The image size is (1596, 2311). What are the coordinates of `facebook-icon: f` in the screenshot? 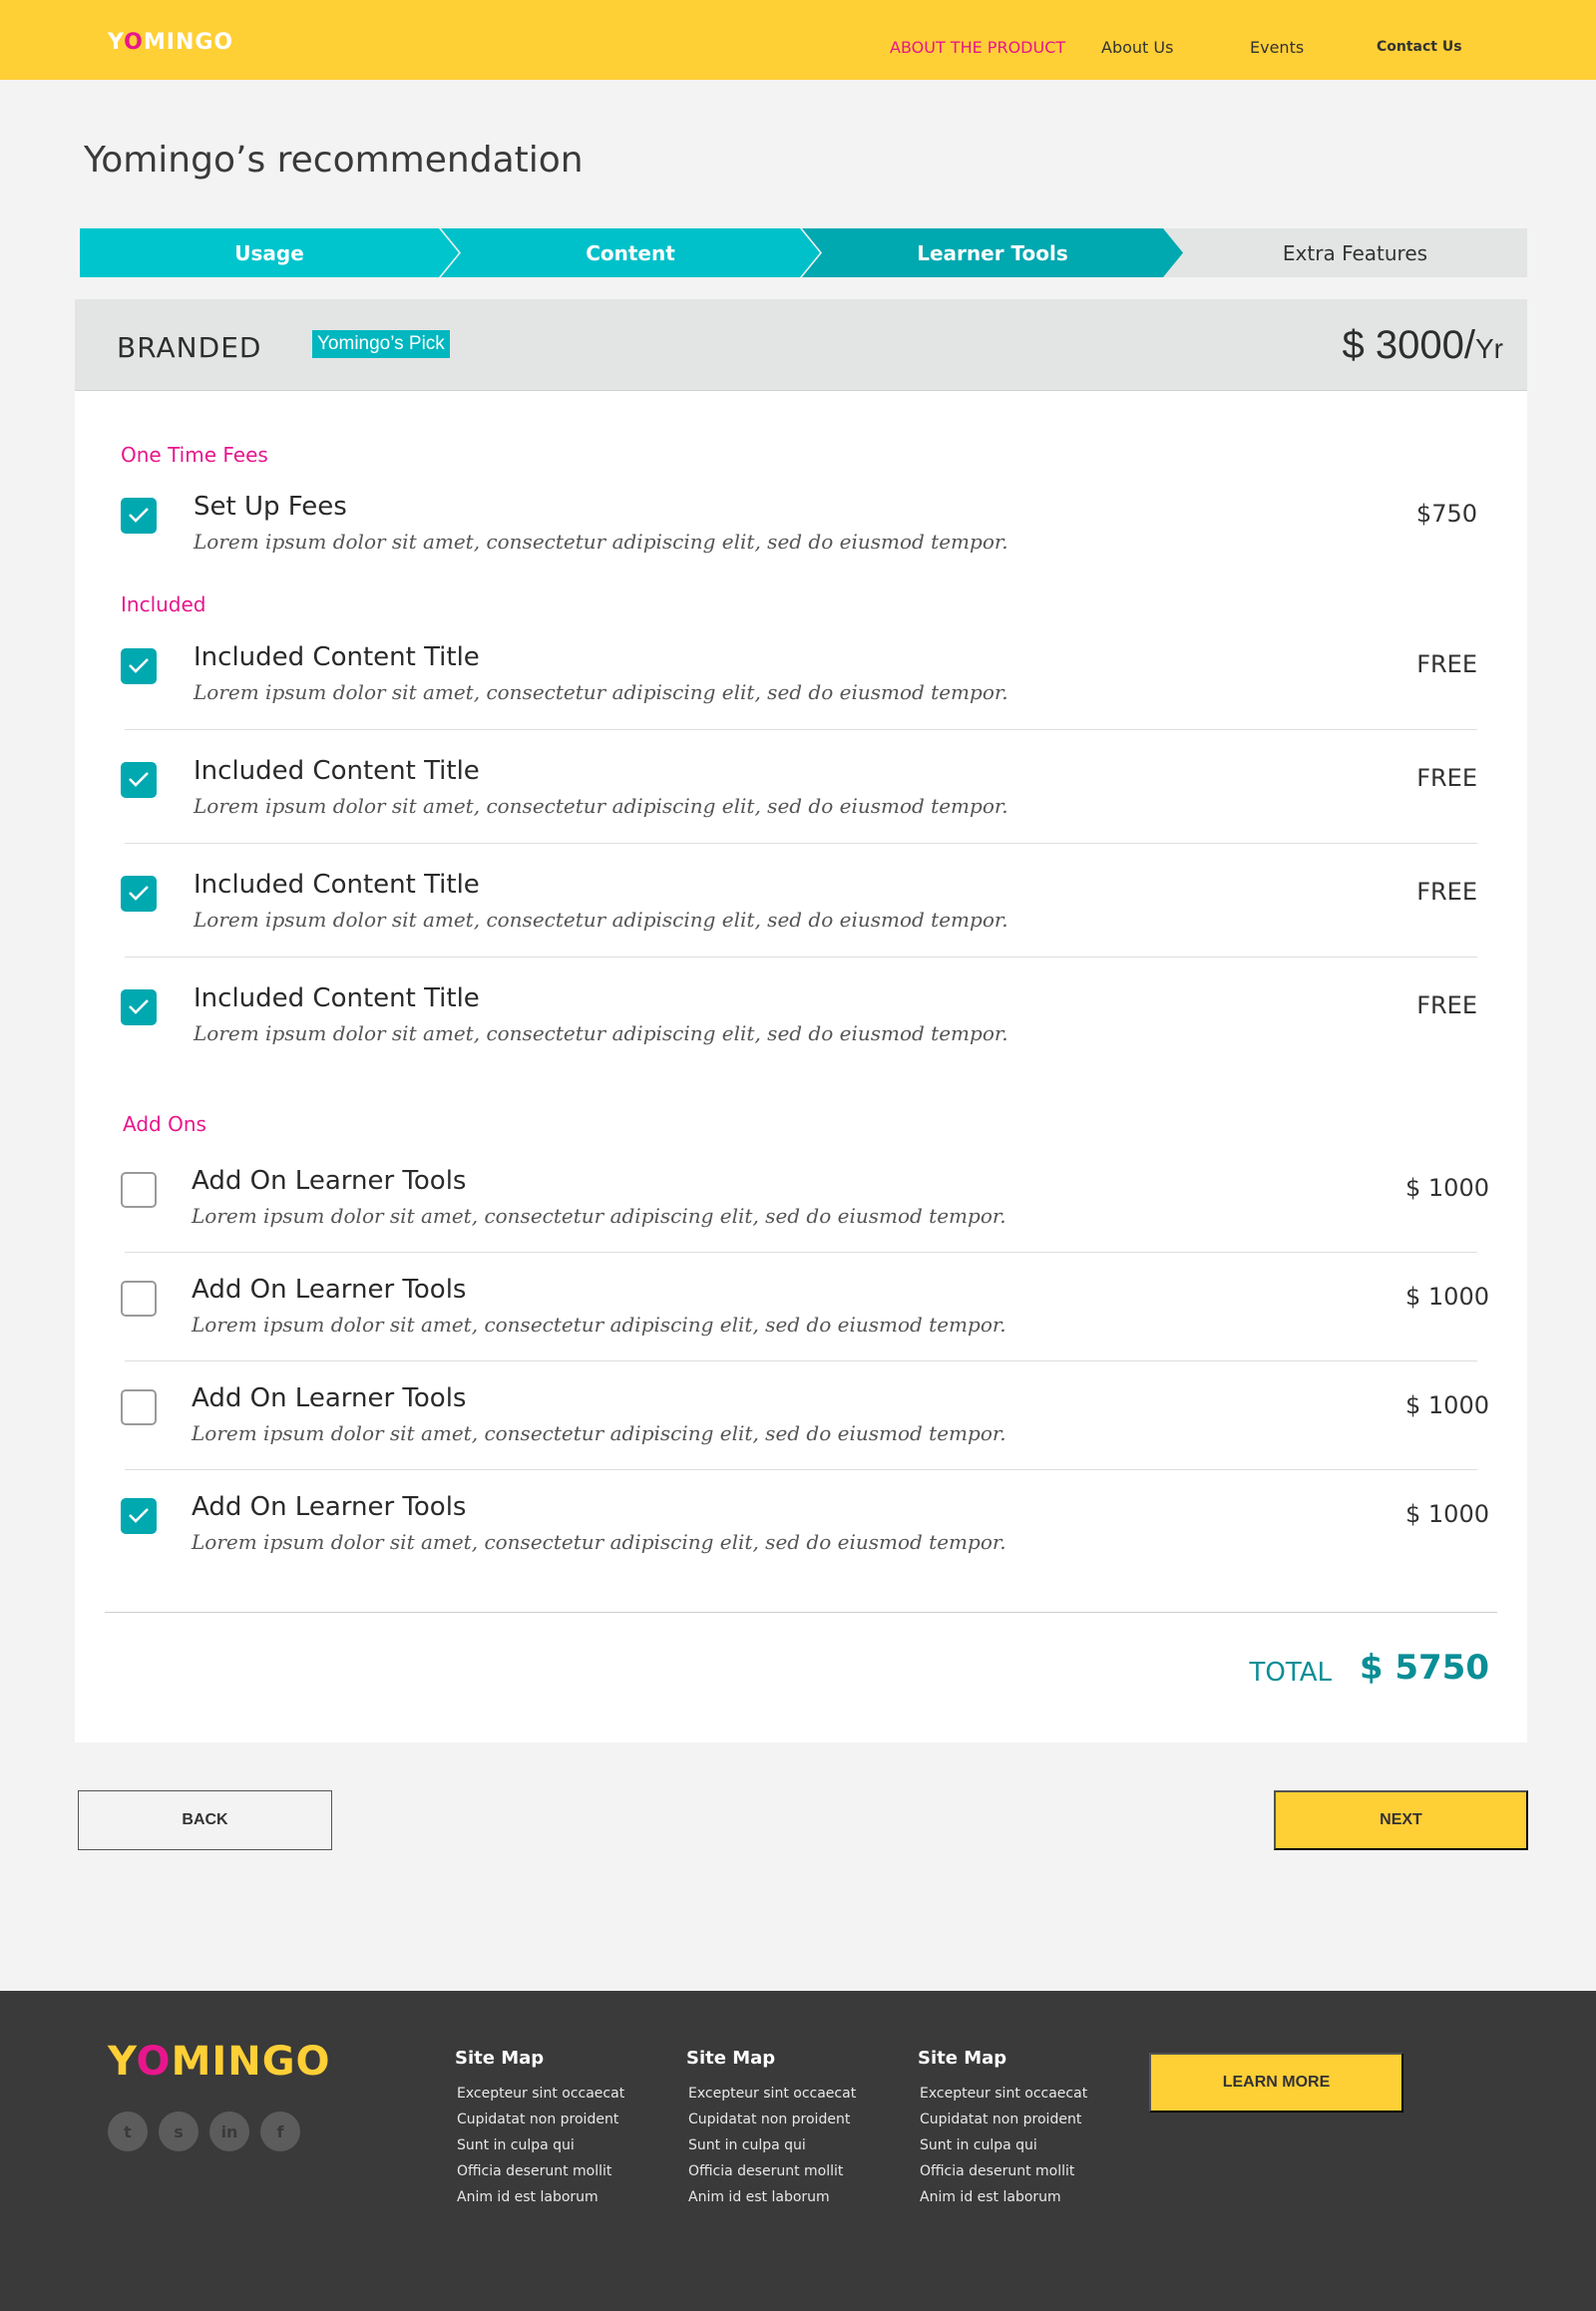 It's located at (280, 2131).